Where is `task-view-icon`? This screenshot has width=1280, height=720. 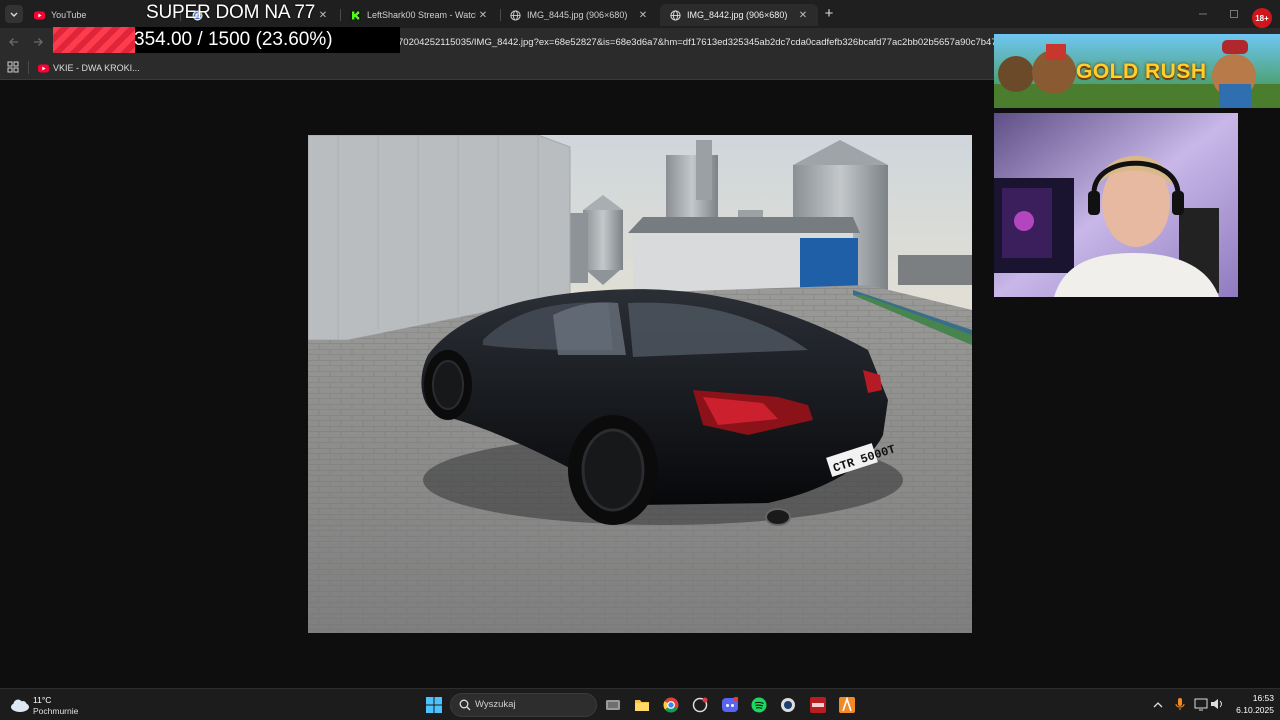
task-view-icon is located at coordinates (613, 705).